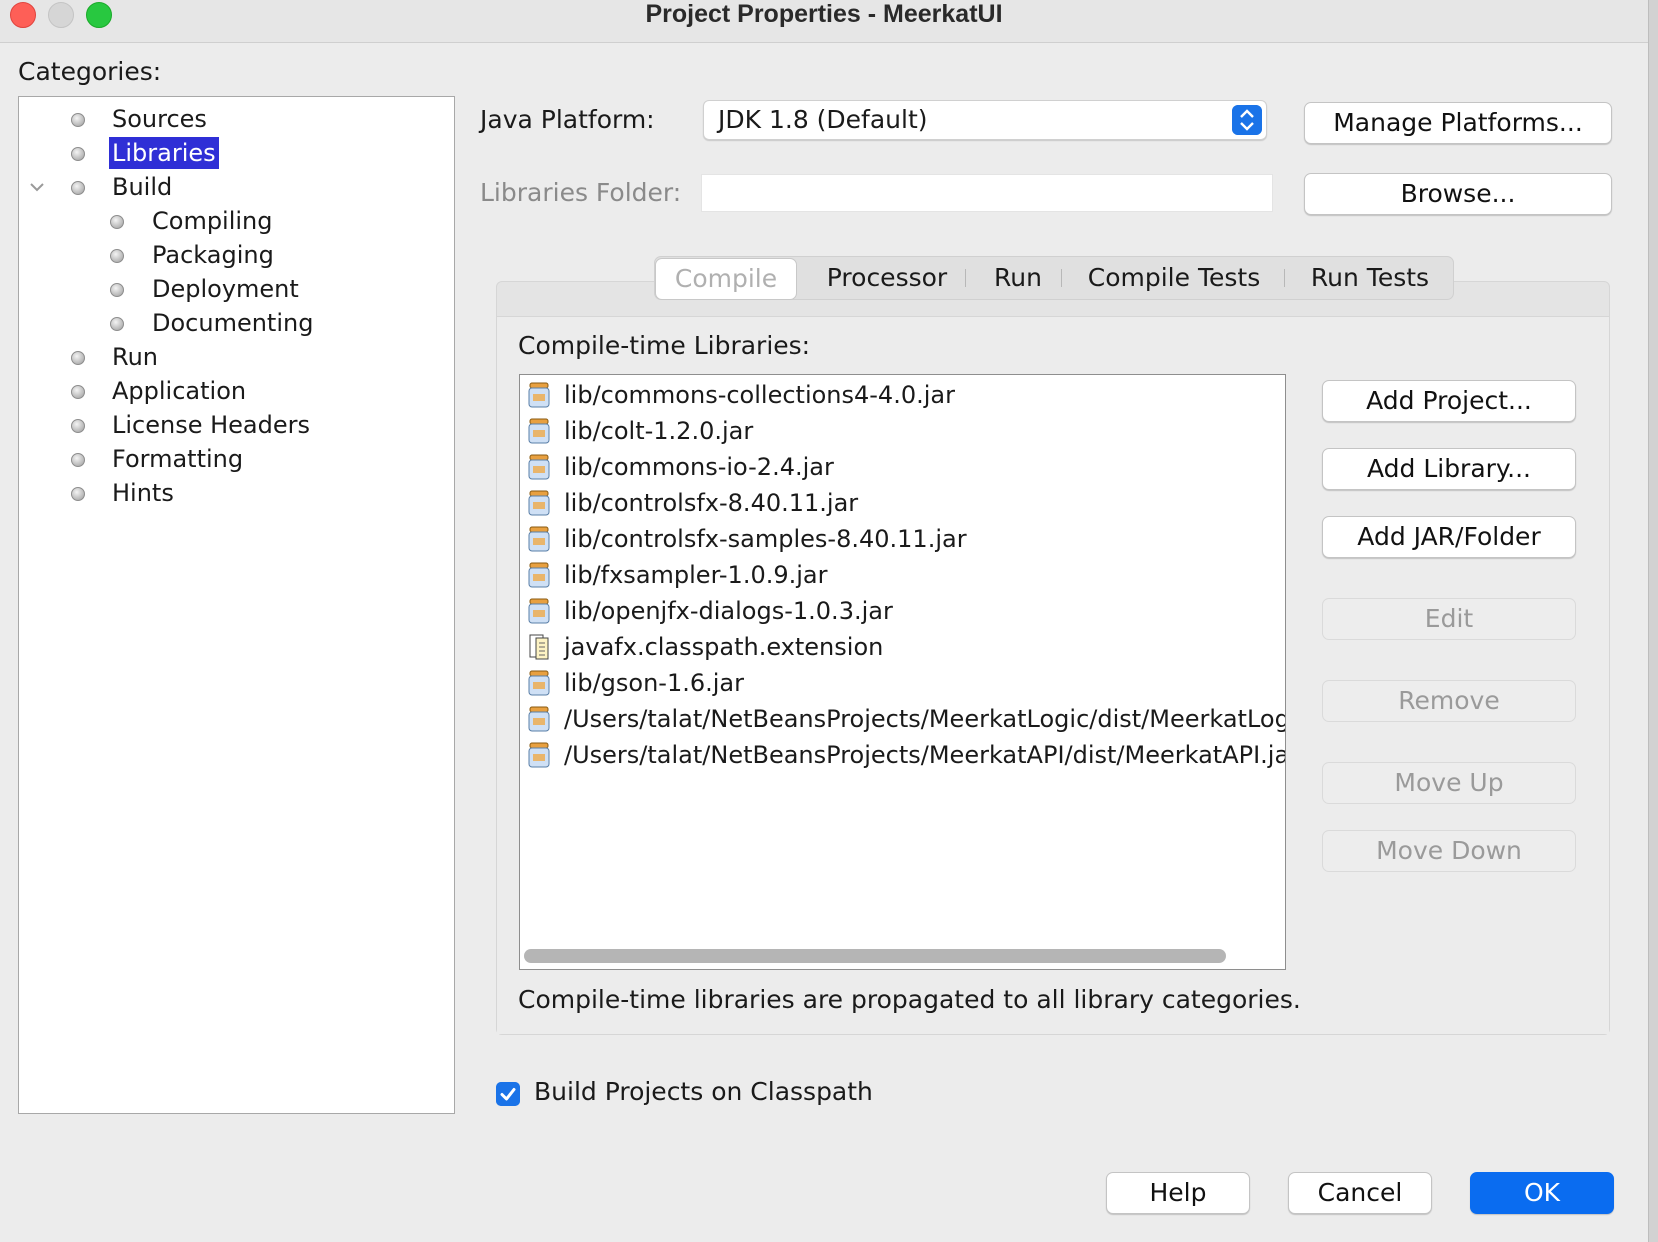  Describe the element at coordinates (902, 431) in the screenshot. I see `list-item: lib/colt-1.2.0.jar` at that location.